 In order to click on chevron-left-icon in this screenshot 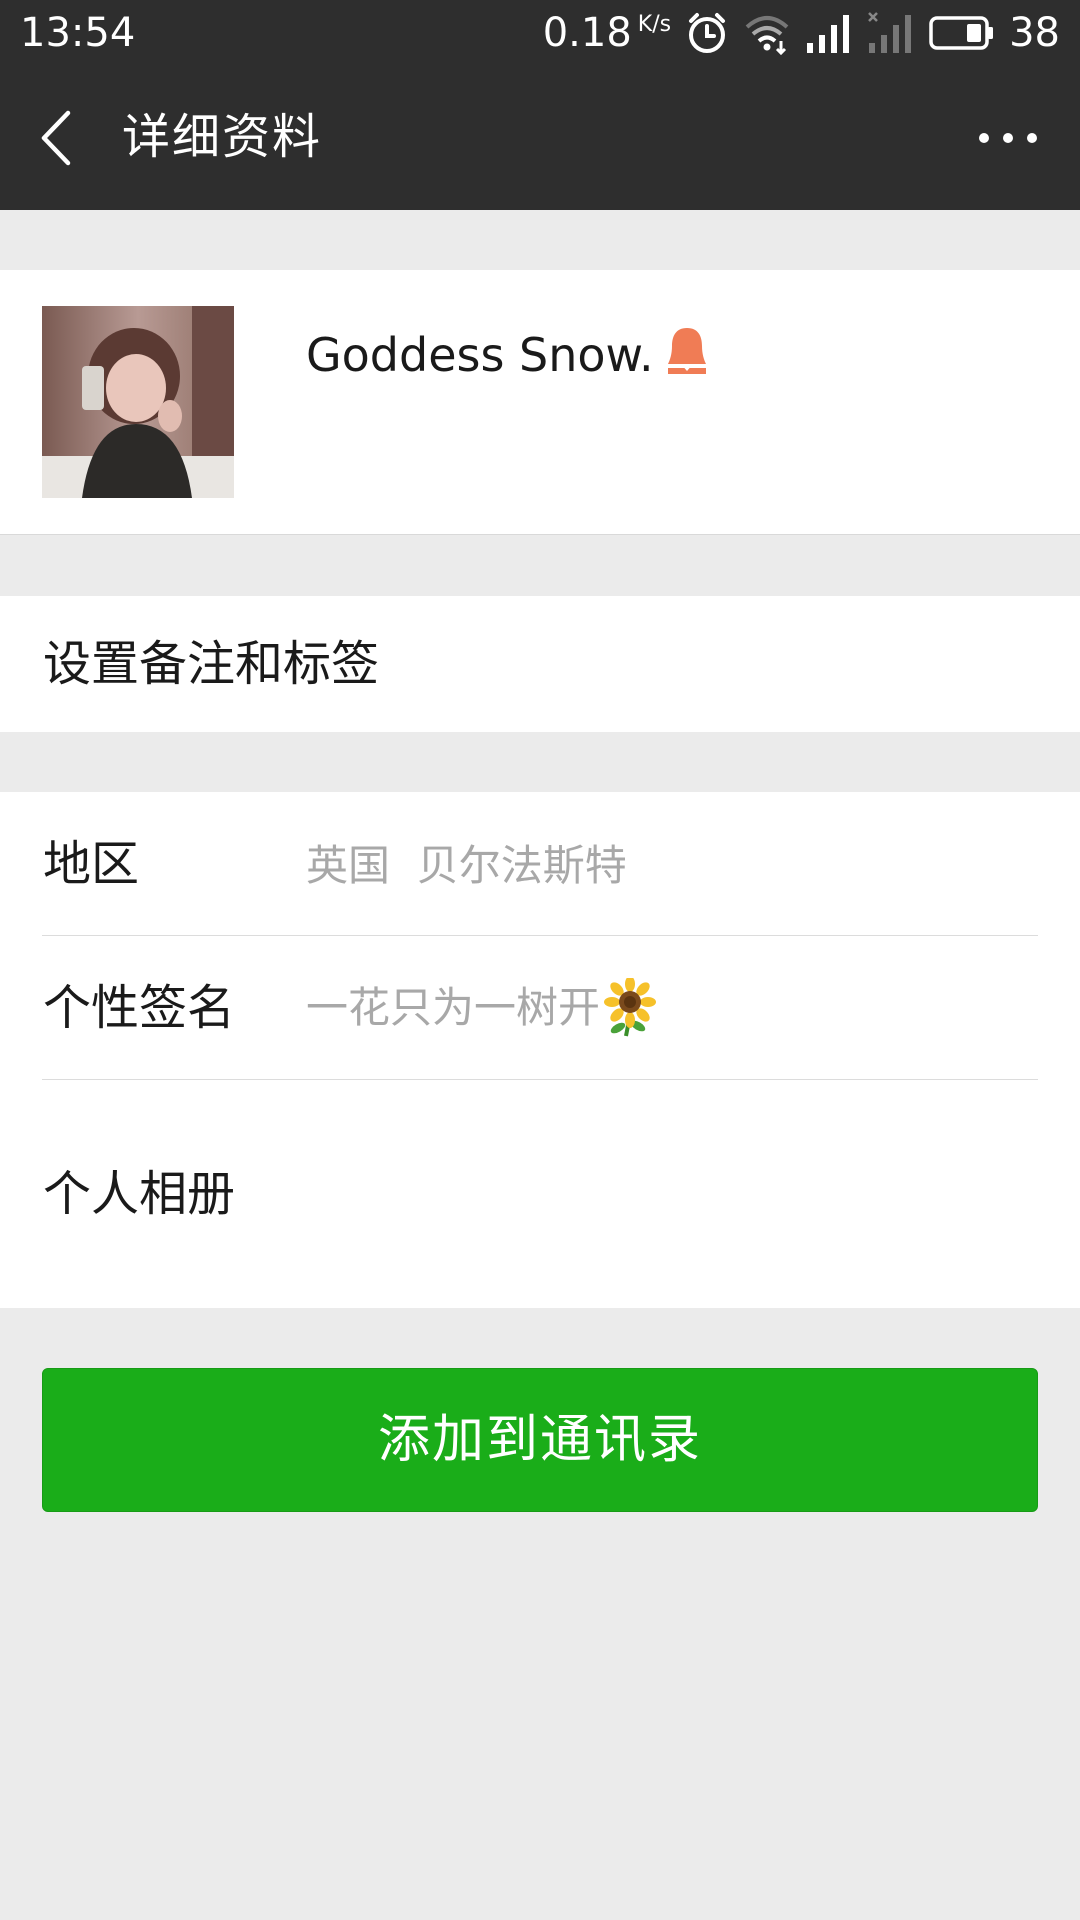, I will do `click(56, 138)`.